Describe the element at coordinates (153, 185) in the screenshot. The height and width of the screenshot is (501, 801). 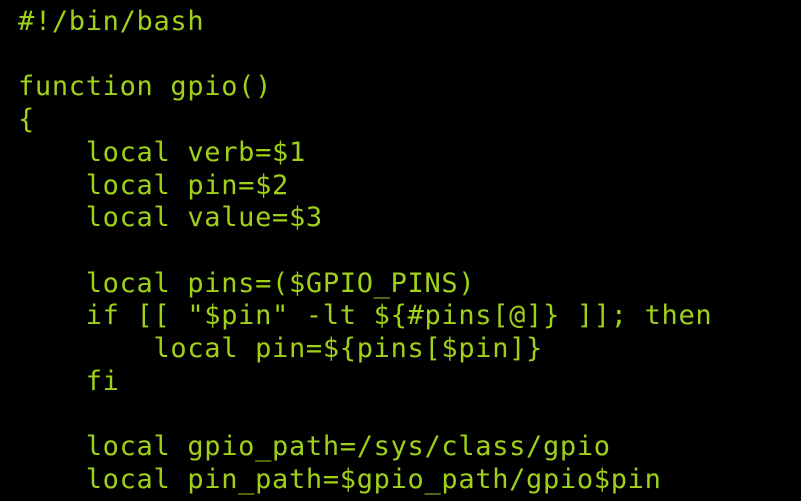
I see `code-line: local pin=$2` at that location.